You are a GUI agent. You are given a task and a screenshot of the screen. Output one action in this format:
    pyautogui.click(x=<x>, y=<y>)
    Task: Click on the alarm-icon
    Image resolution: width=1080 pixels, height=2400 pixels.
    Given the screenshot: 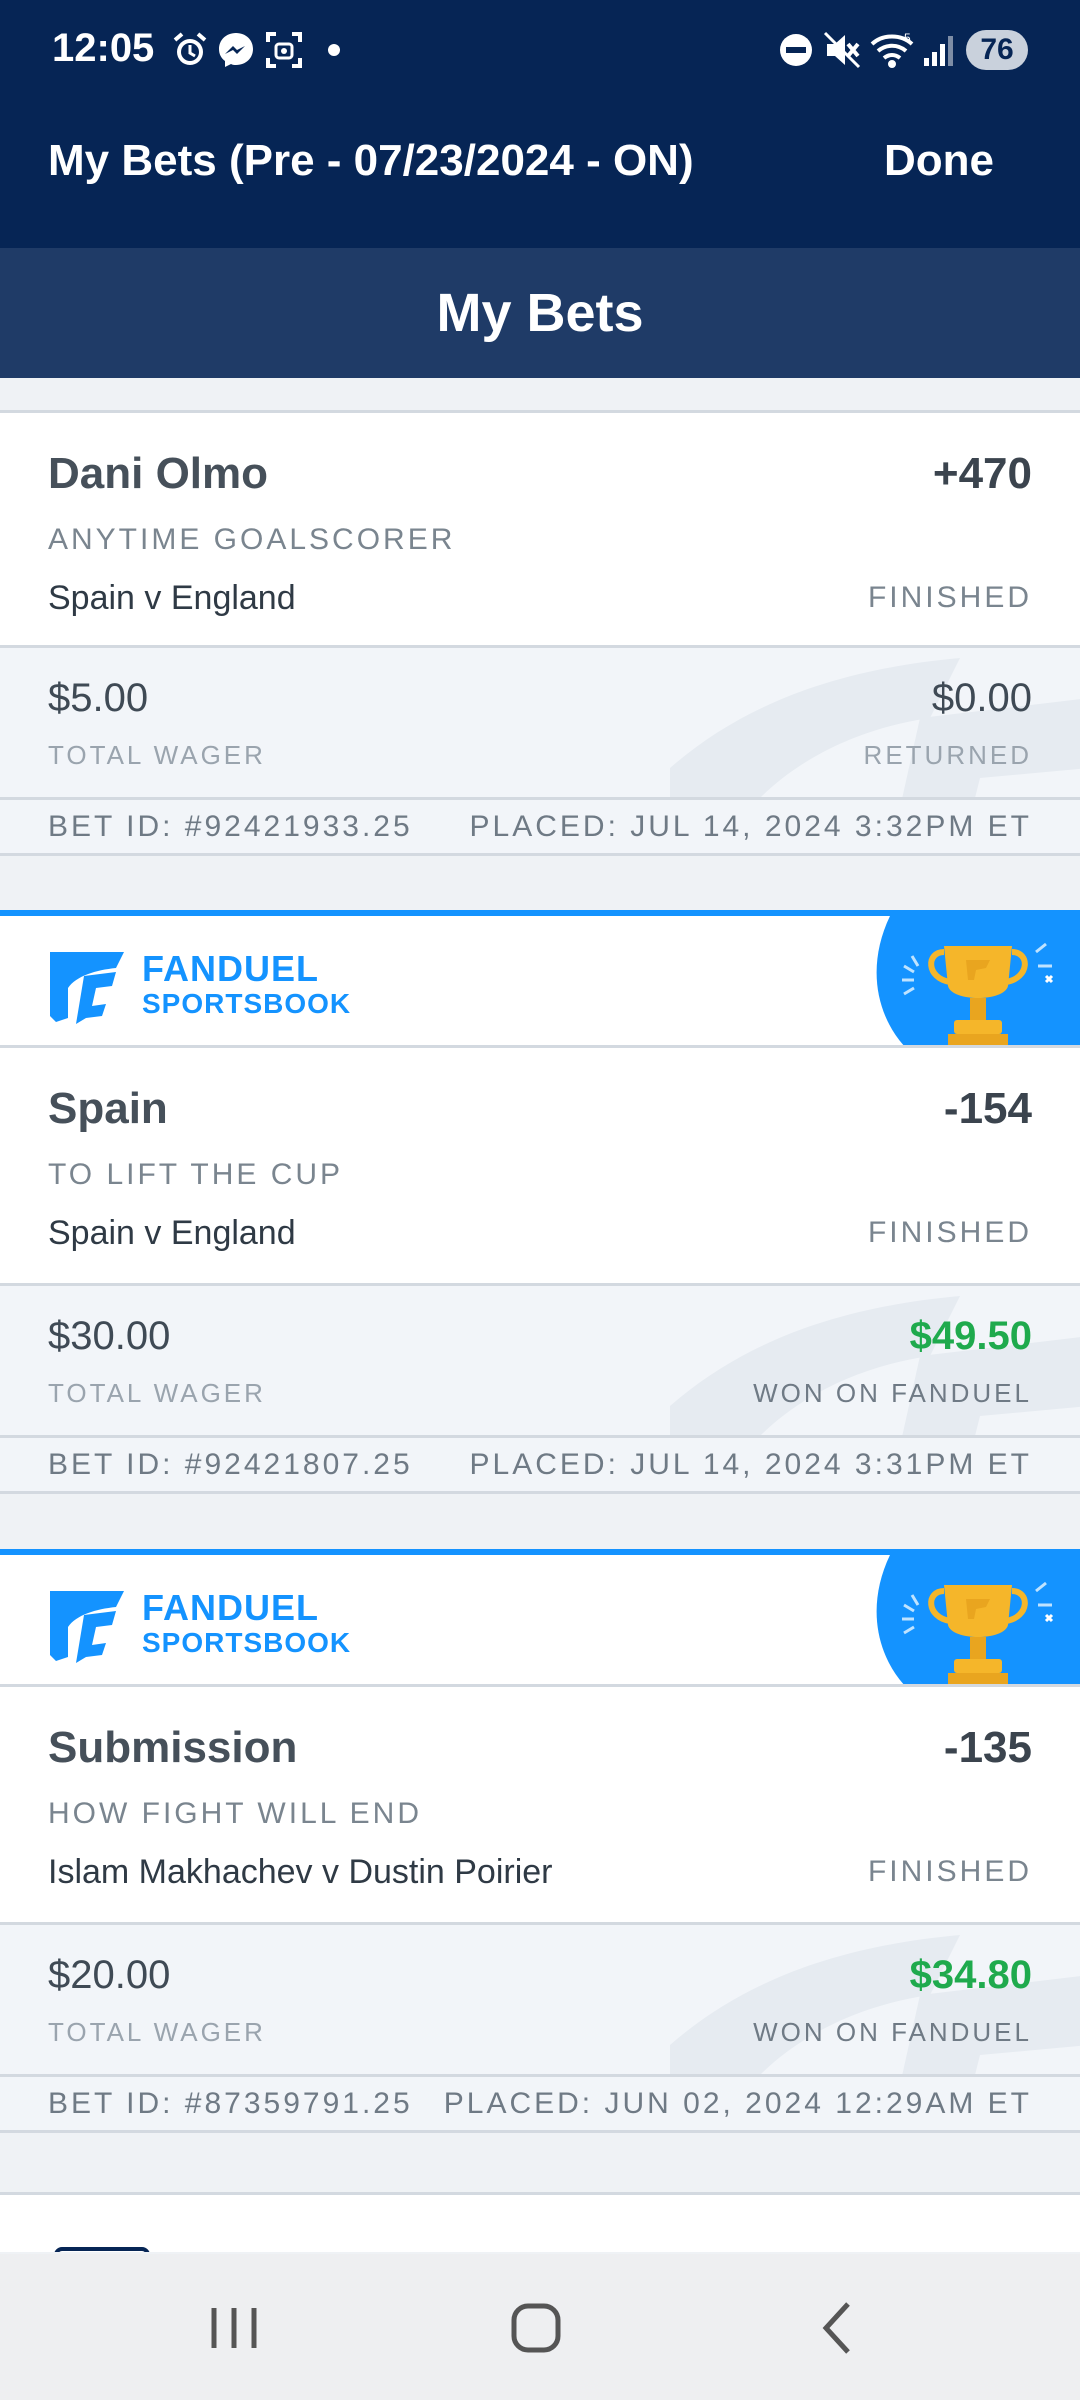 What is the action you would take?
    pyautogui.click(x=190, y=48)
    